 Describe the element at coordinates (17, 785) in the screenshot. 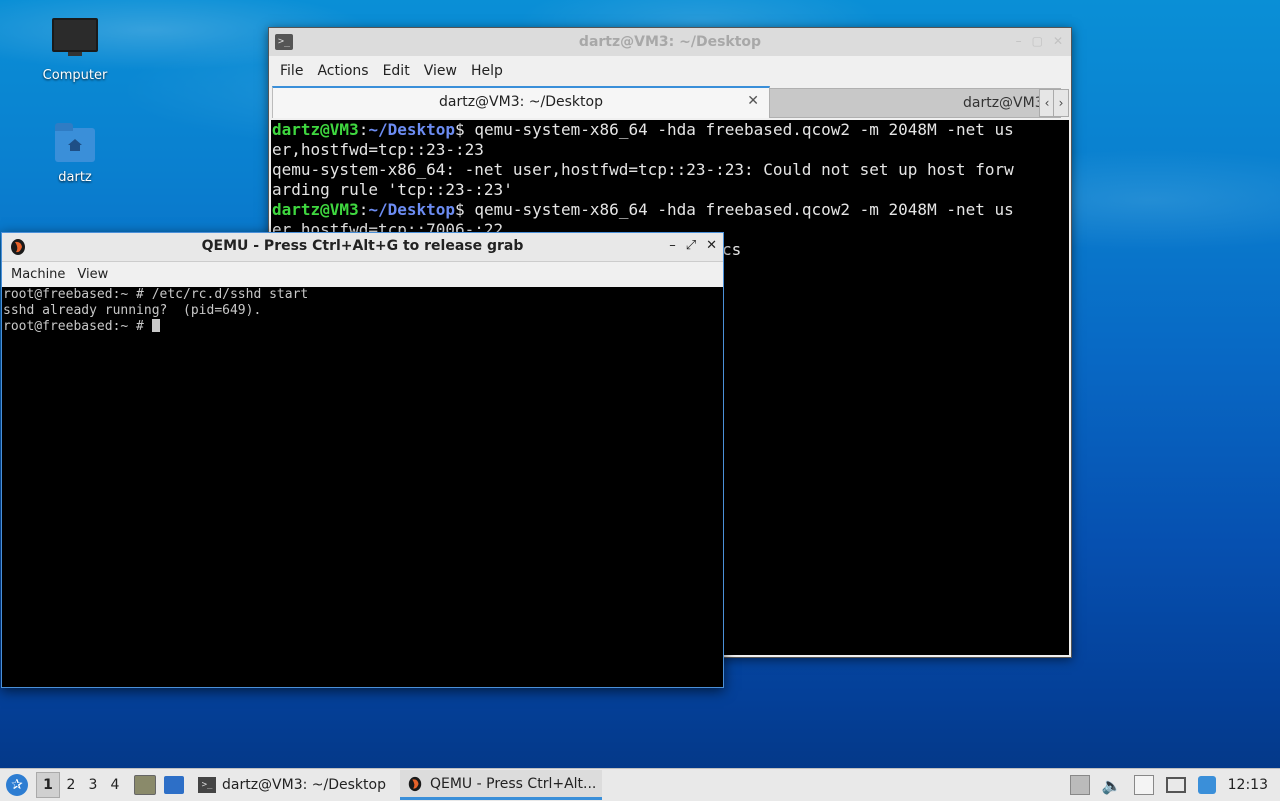

I see `start-menu-icon: ✰` at that location.